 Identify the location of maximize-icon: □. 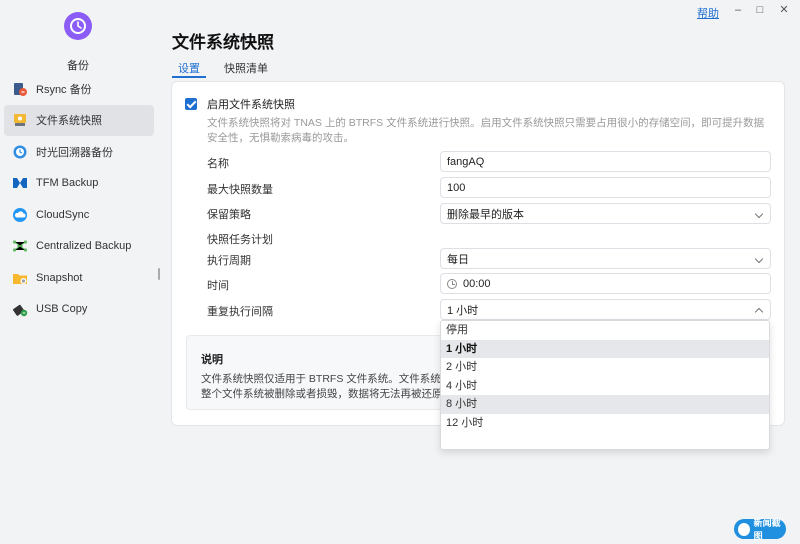
(760, 10).